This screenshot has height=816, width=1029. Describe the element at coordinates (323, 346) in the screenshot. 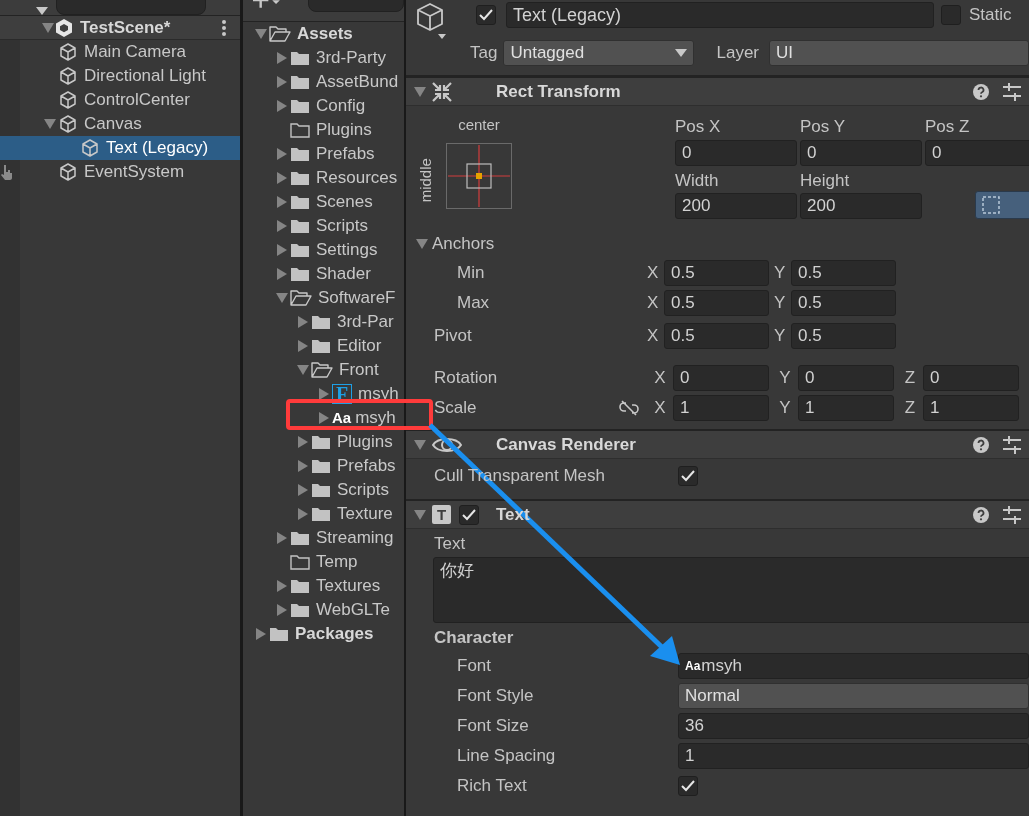

I see `project-item: Editor` at that location.